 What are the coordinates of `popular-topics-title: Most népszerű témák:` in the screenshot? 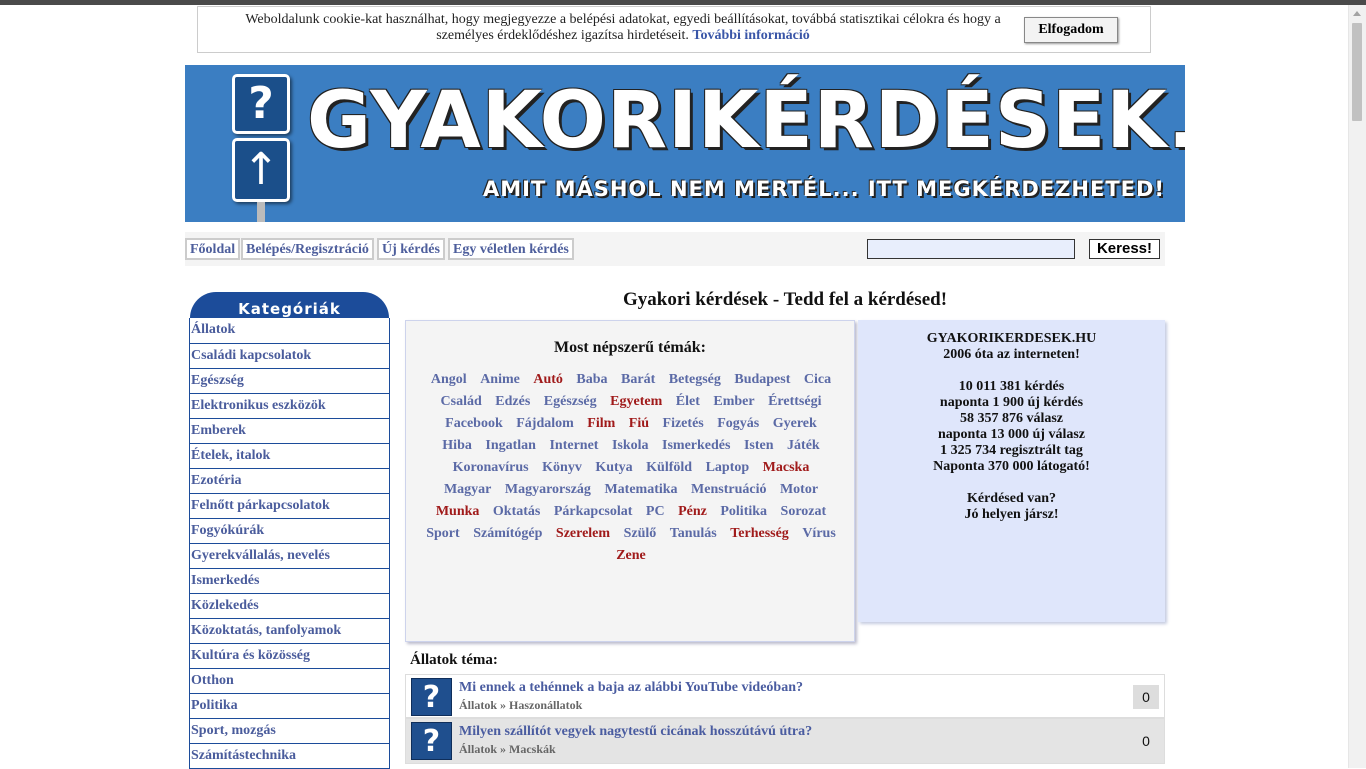 It's located at (630, 347).